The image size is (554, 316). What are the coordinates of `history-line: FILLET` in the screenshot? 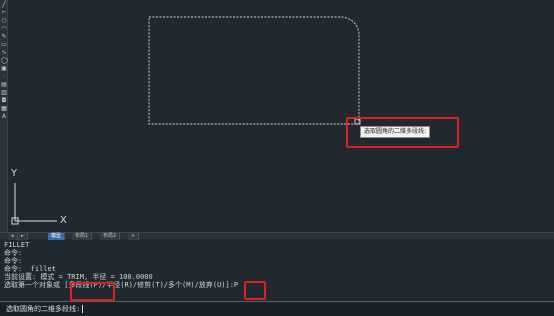 It's located at (17, 245).